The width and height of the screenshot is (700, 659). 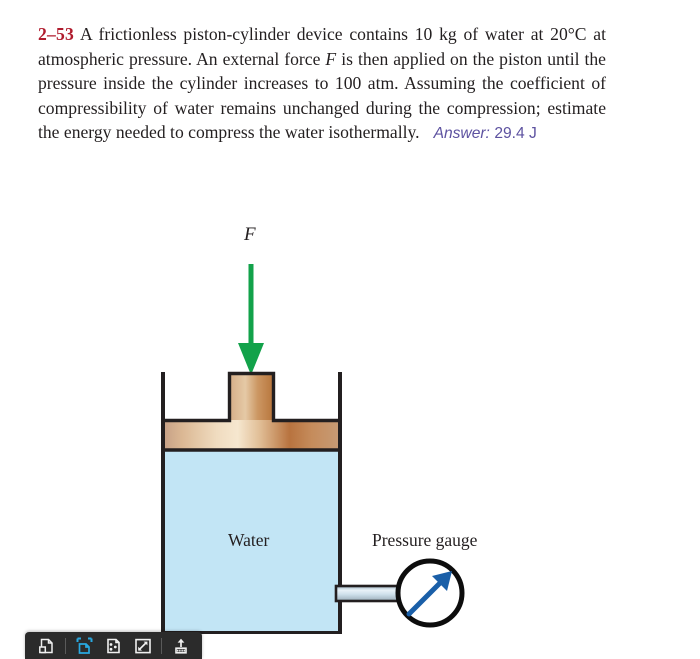 What do you see at coordinates (515, 134) in the screenshot?
I see `answer-value: 29.4 J` at bounding box center [515, 134].